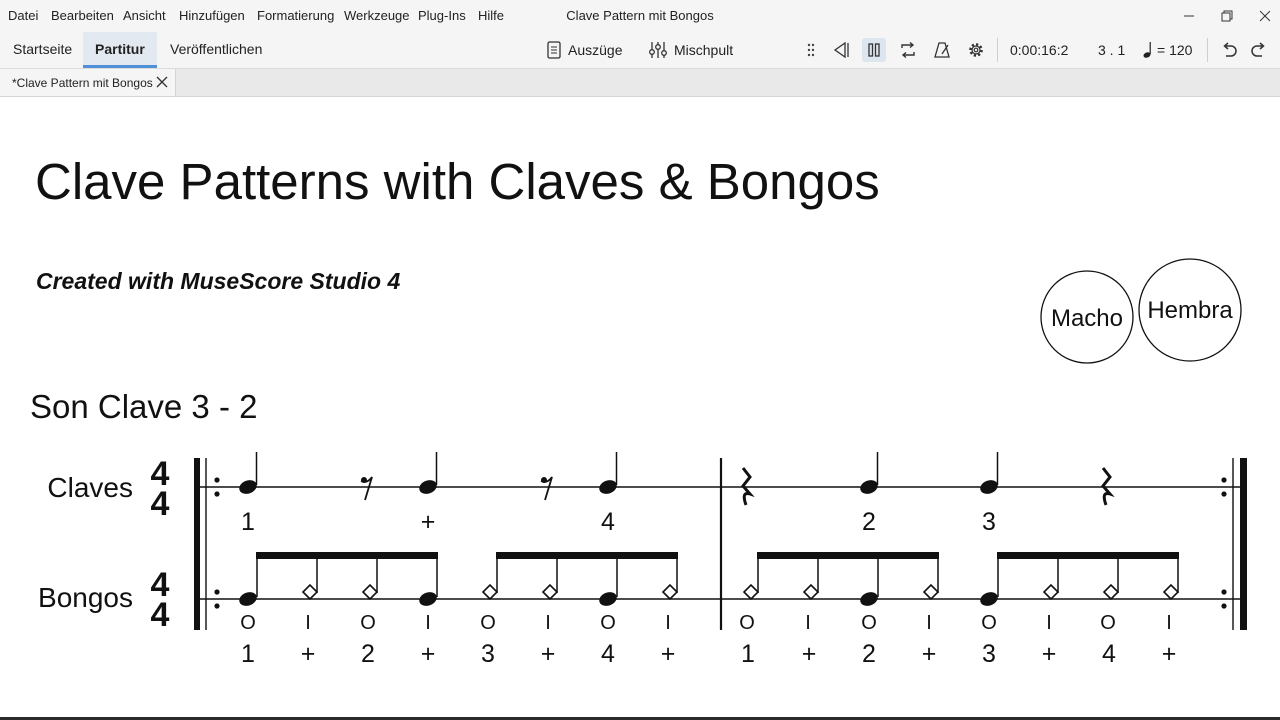  I want to click on close-icon, so click(162, 82).